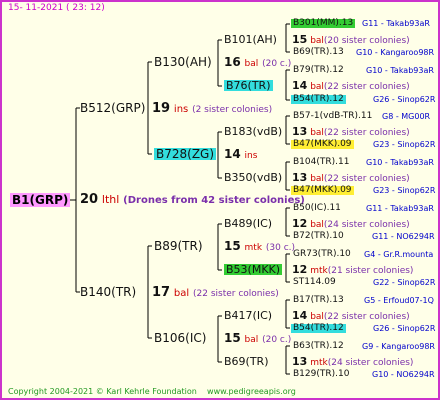 The height and width of the screenshot is (400, 440). I want to click on mating-note: (2 sister colonies), so click(232, 110).